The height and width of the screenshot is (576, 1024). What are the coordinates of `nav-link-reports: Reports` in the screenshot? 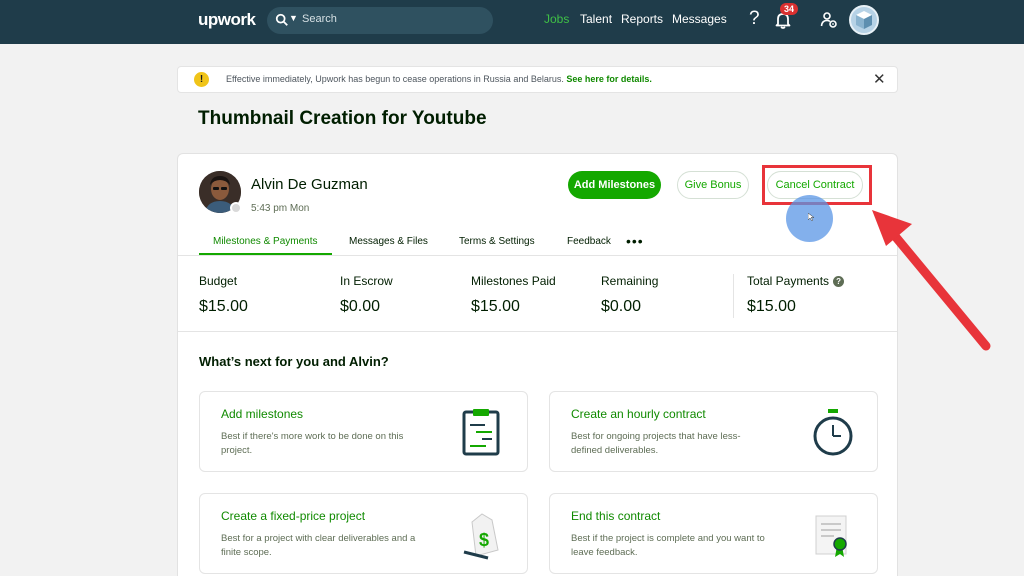 It's located at (642, 19).